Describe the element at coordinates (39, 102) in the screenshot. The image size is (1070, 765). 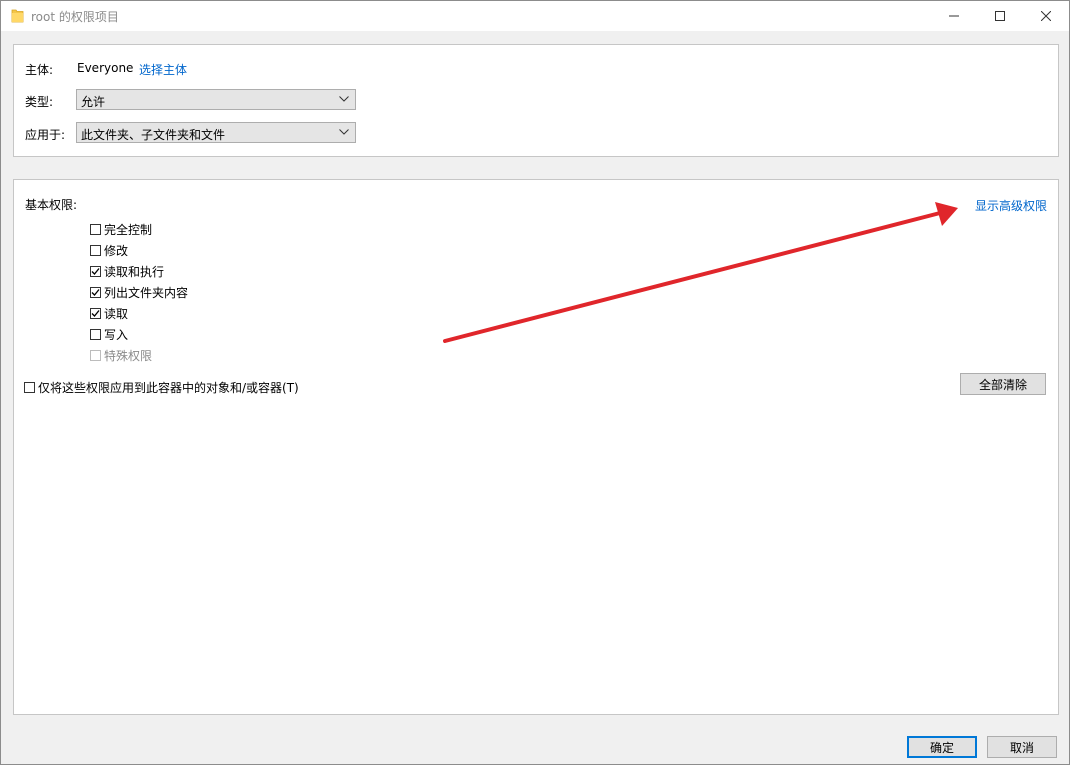
I see `type-label: 类型:` at that location.